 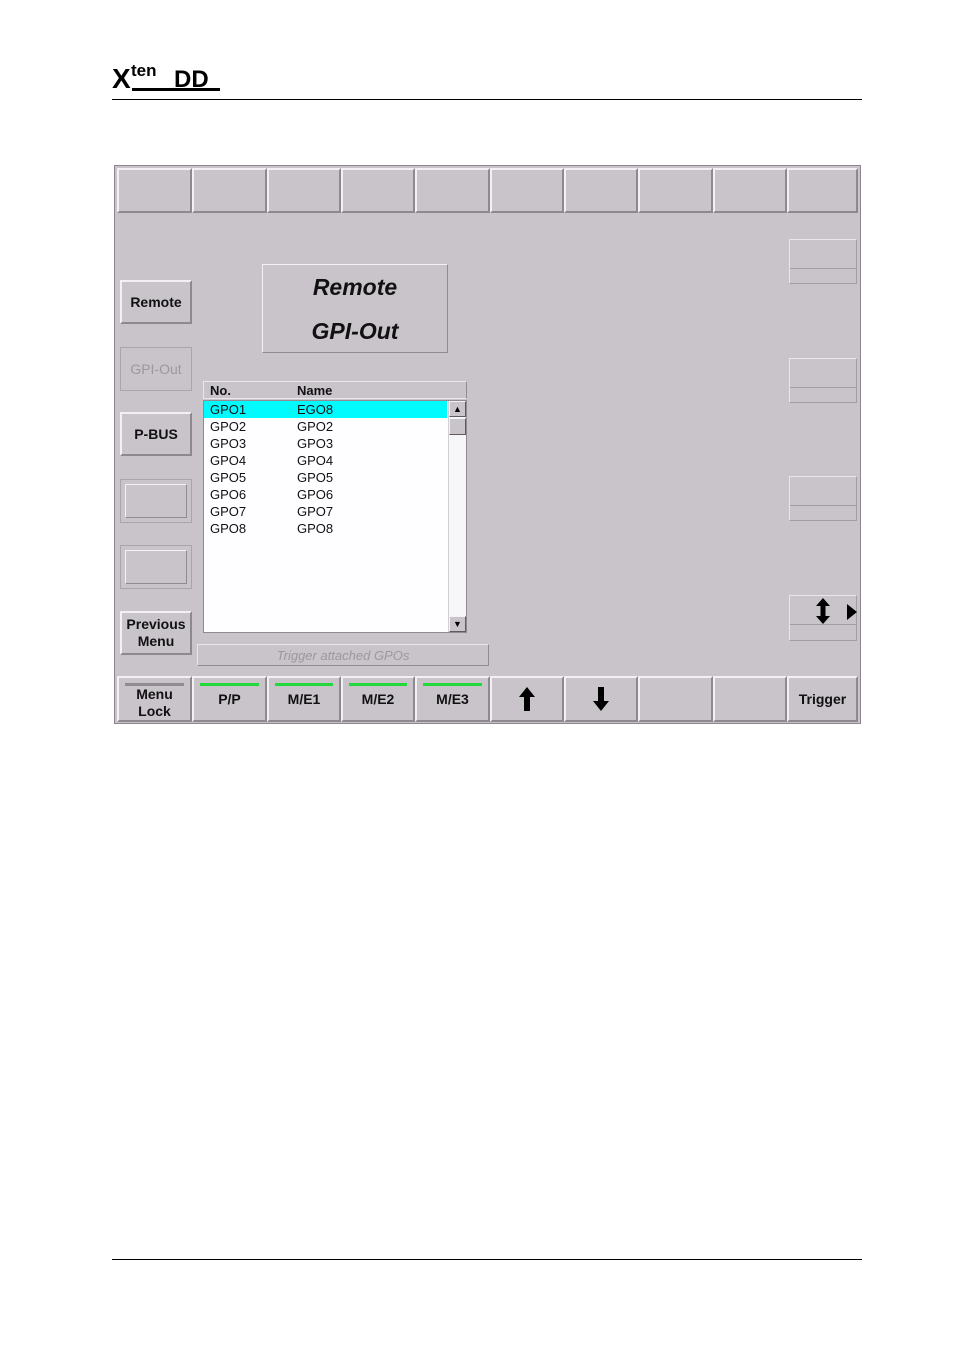 I want to click on left-blank-button-2-bevel, so click(x=156, y=567).